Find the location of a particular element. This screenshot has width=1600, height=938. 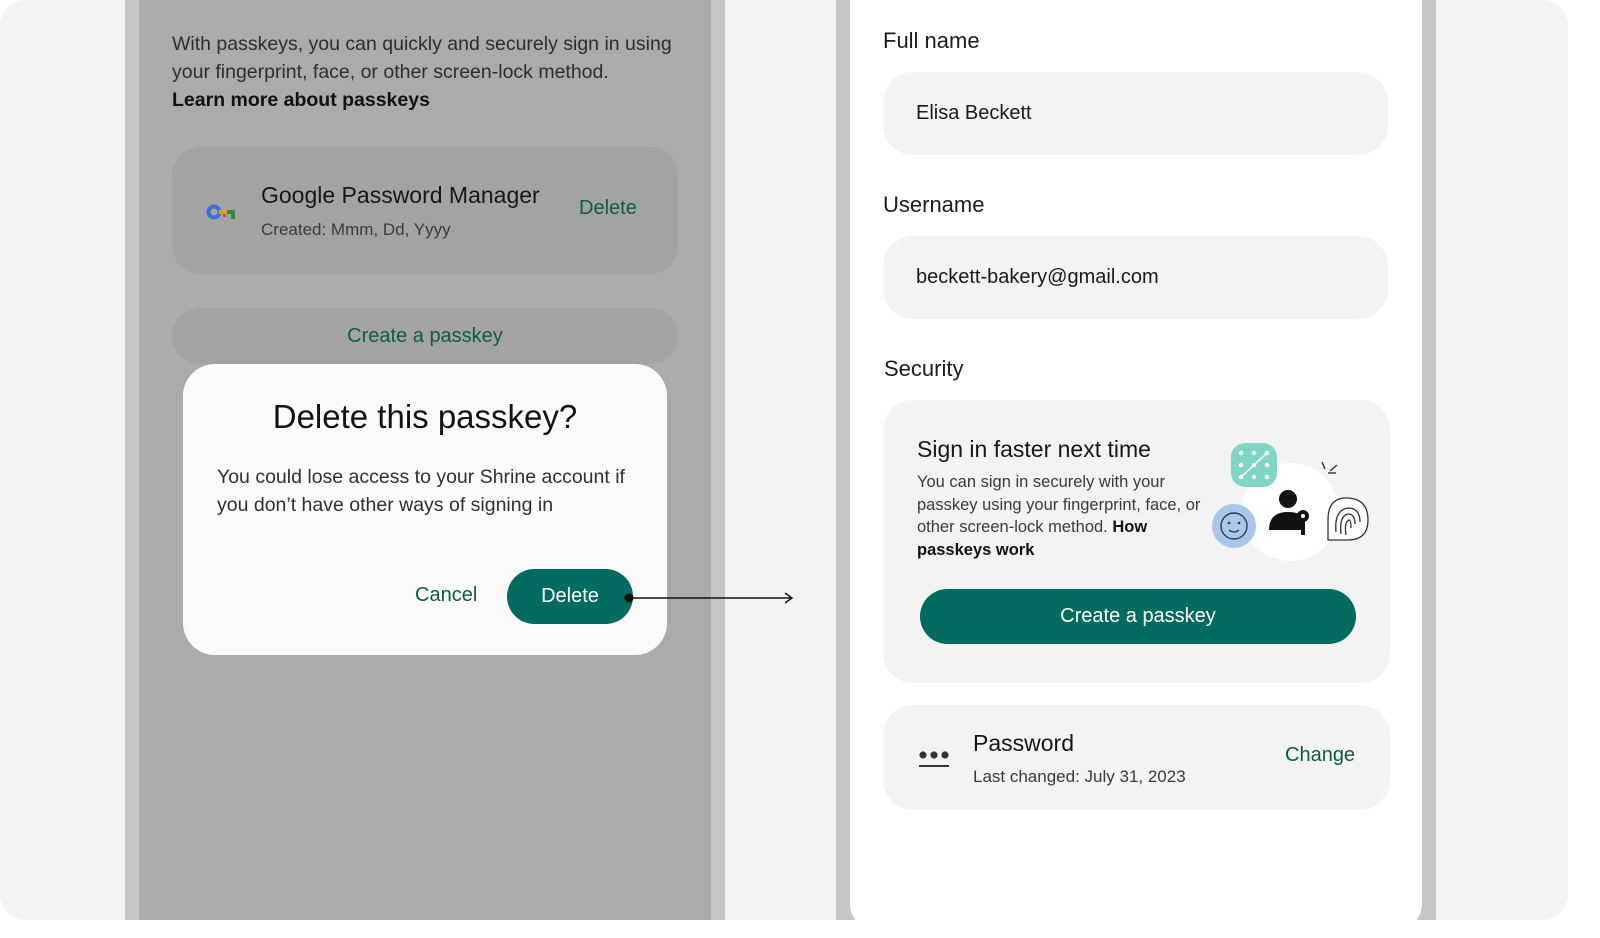

flow-arrow is located at coordinates (709, 598).